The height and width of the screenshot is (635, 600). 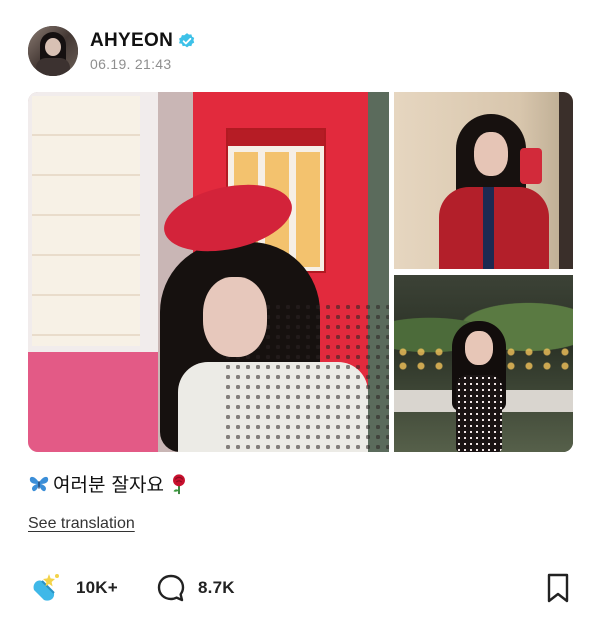 I want to click on rose-icon, so click(x=178, y=483).